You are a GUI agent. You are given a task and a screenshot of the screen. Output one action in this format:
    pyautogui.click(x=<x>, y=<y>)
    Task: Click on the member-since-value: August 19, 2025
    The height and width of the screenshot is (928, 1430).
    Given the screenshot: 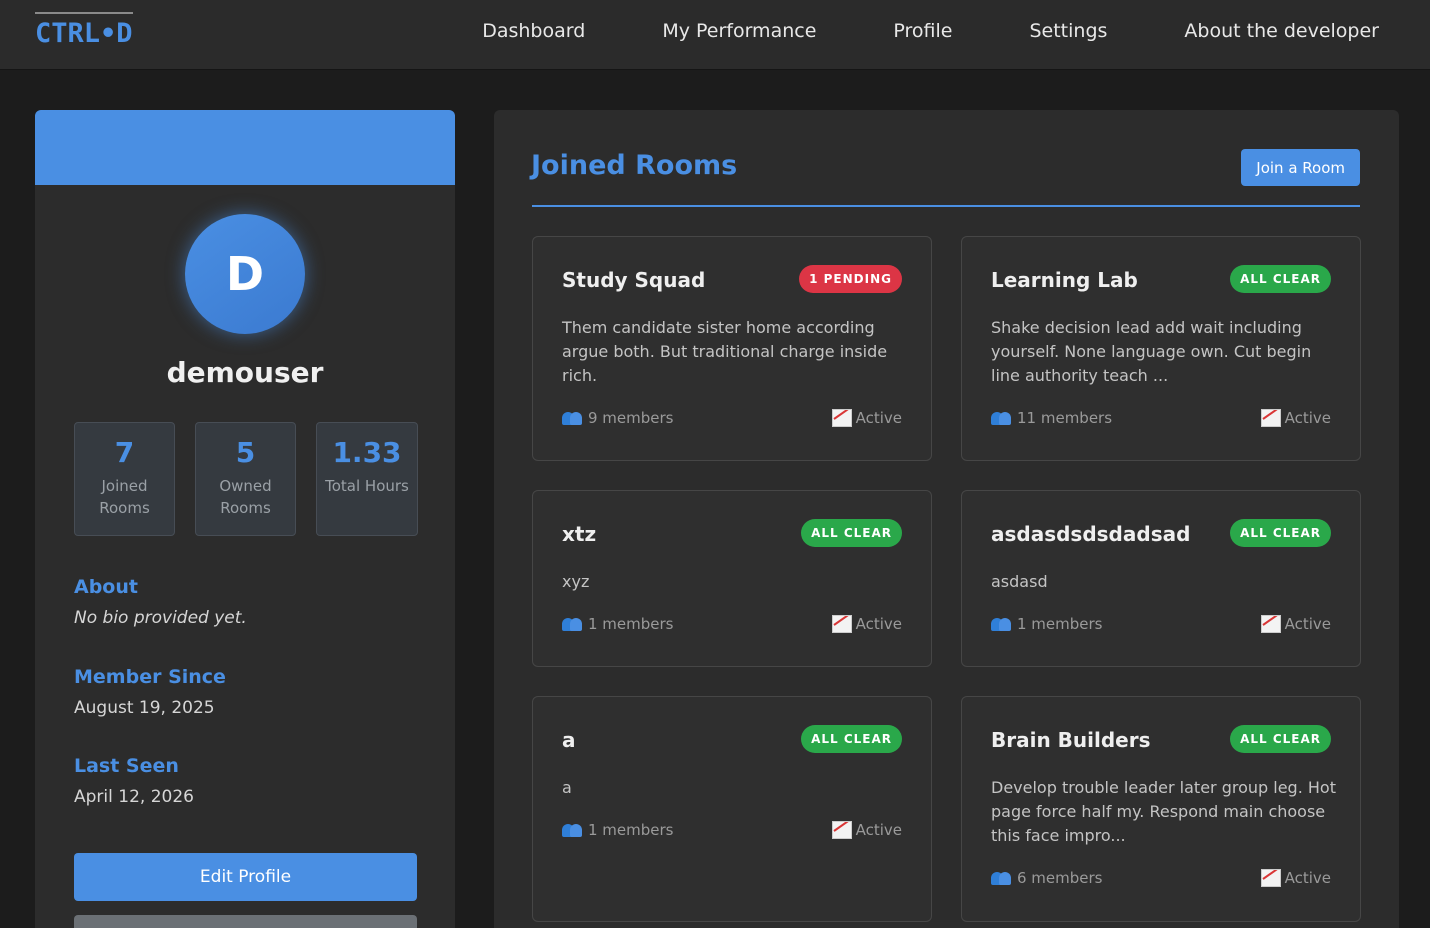 What is the action you would take?
    pyautogui.click(x=144, y=708)
    